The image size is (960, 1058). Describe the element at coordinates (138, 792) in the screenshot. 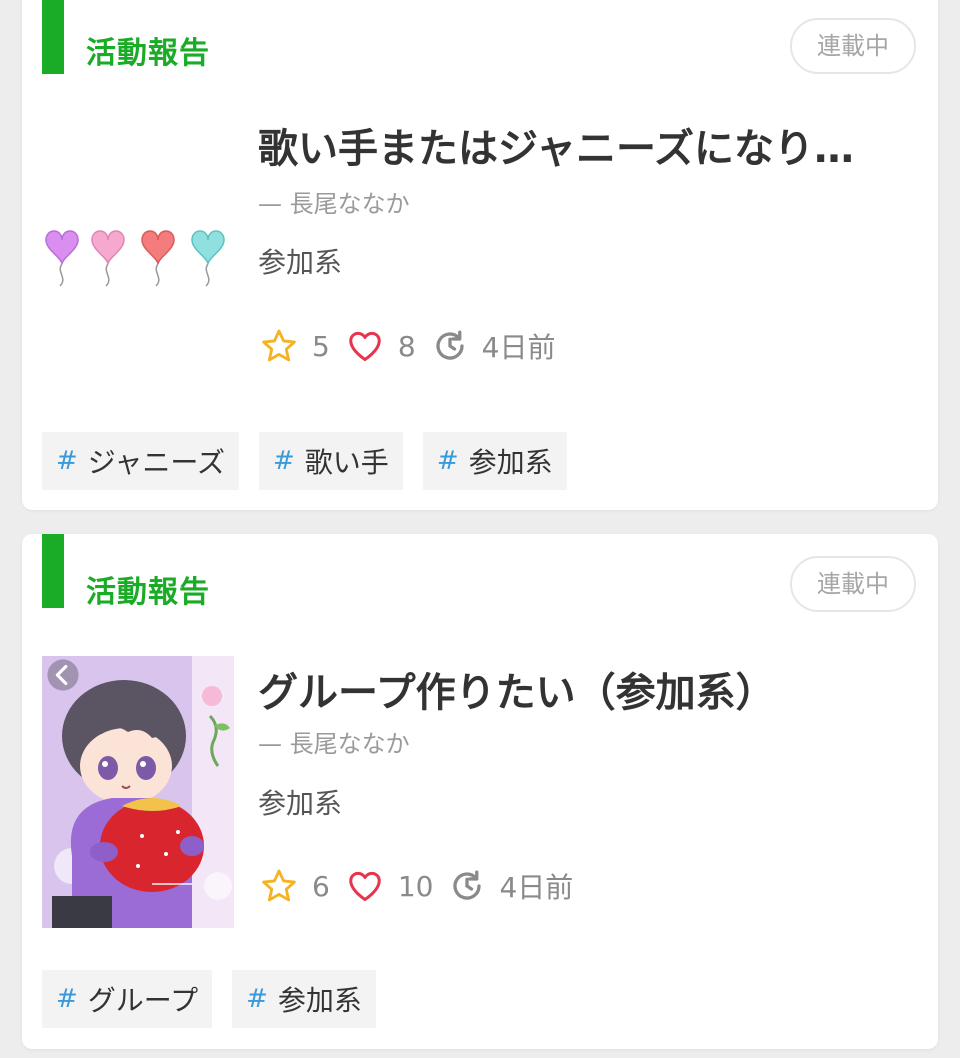

I see `chibi-boy-with-strawberry-image` at that location.